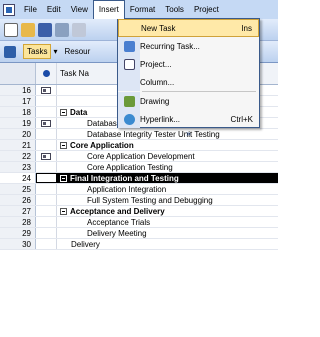  Describe the element at coordinates (18, 167) in the screenshot. I see `row-id: 23` at that location.